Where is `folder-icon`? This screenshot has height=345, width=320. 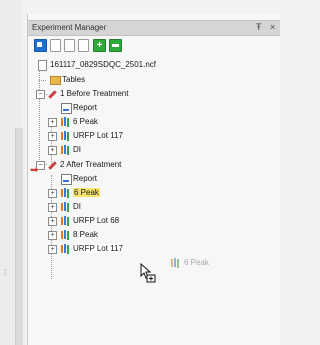 folder-icon is located at coordinates (55, 80).